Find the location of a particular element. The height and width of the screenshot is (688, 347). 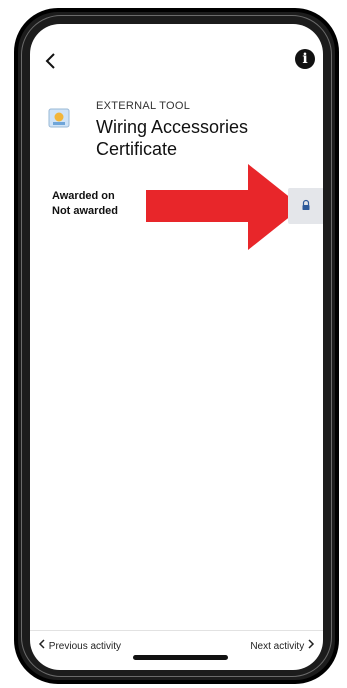

chevron-right-small-icon is located at coordinates (311, 644).